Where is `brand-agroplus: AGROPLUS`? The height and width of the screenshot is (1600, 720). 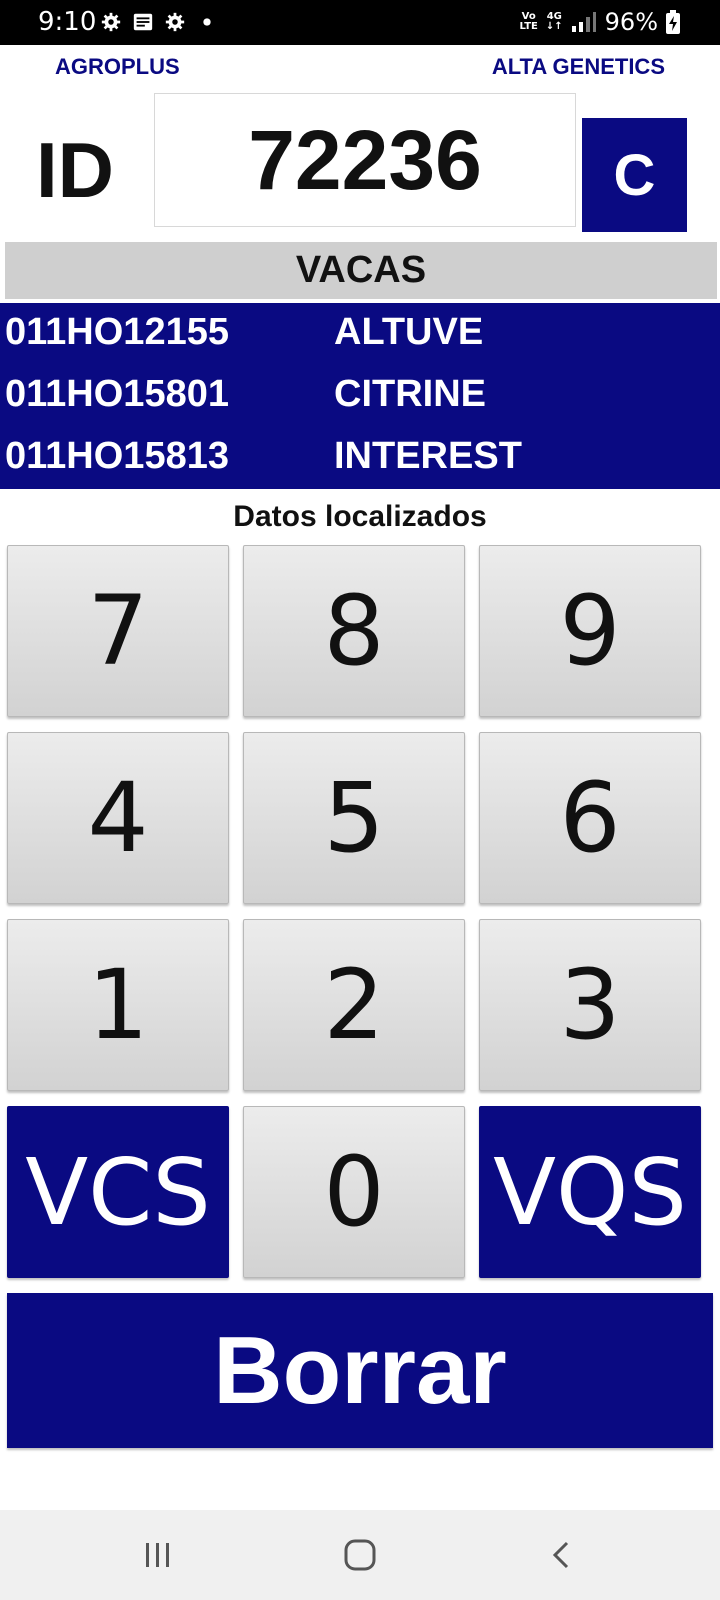
brand-agroplus: AGROPLUS is located at coordinates (117, 66).